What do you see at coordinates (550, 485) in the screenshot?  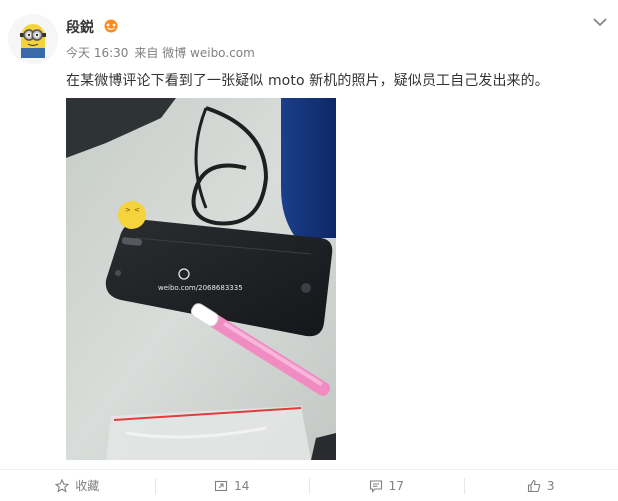 I see `like-count: 3` at bounding box center [550, 485].